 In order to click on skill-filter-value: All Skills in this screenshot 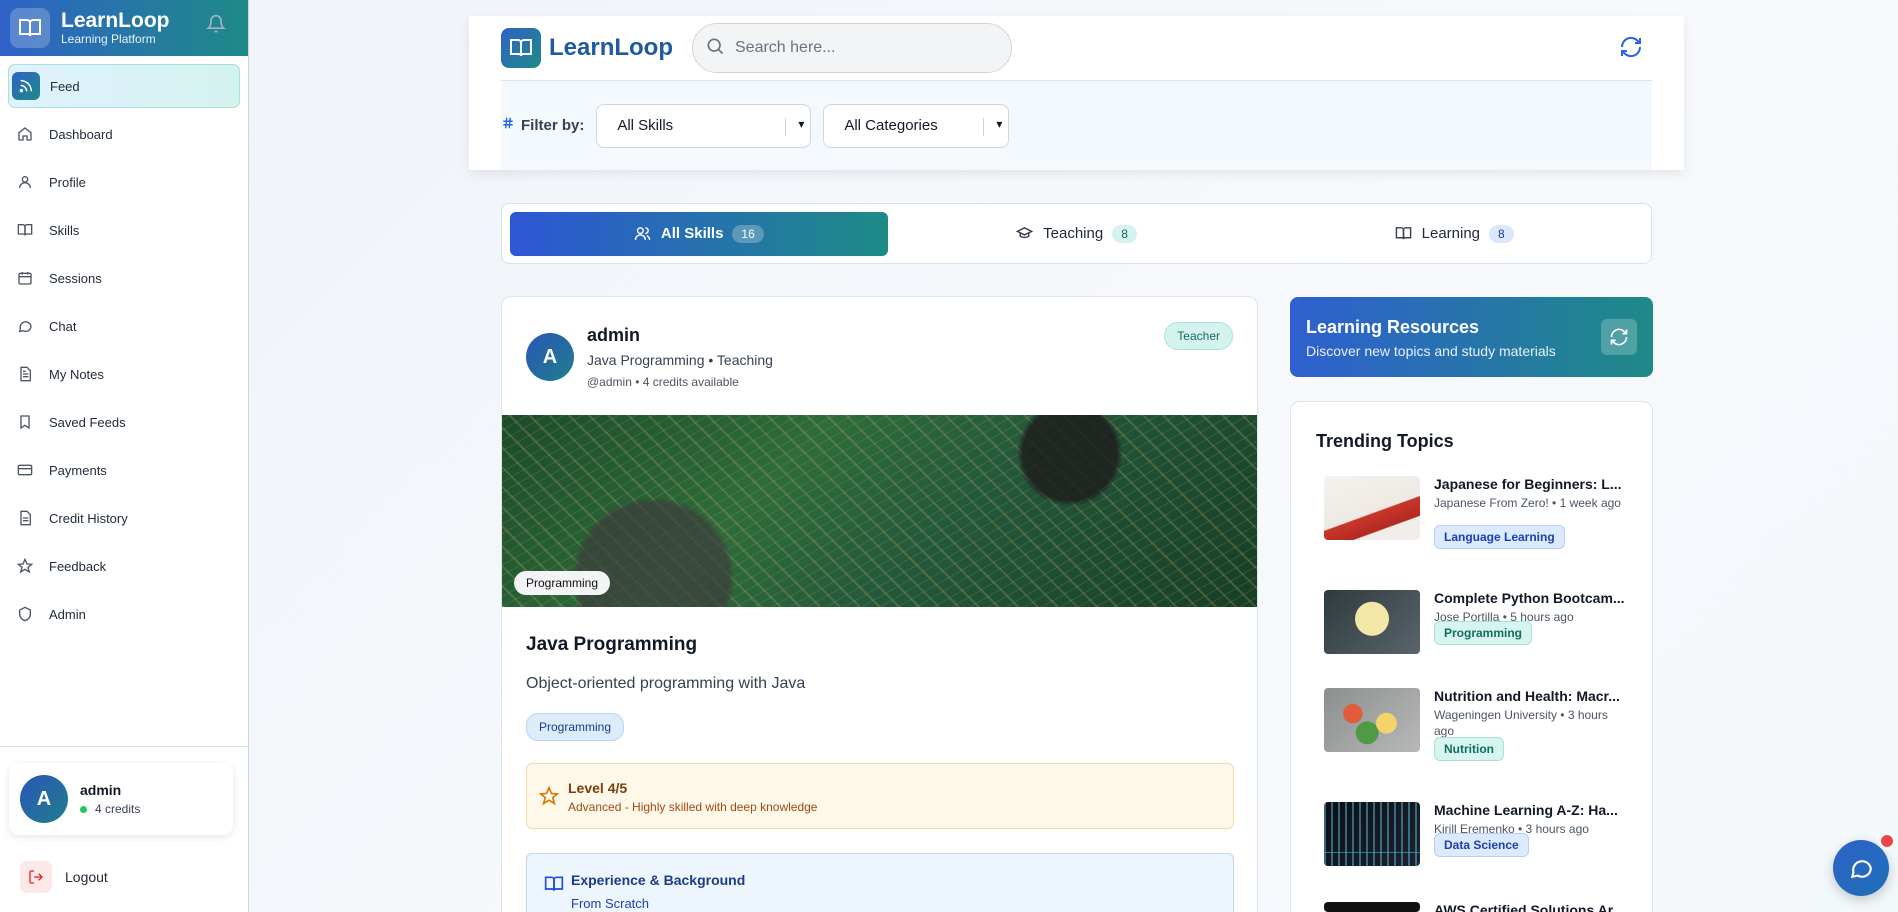, I will do `click(645, 125)`.